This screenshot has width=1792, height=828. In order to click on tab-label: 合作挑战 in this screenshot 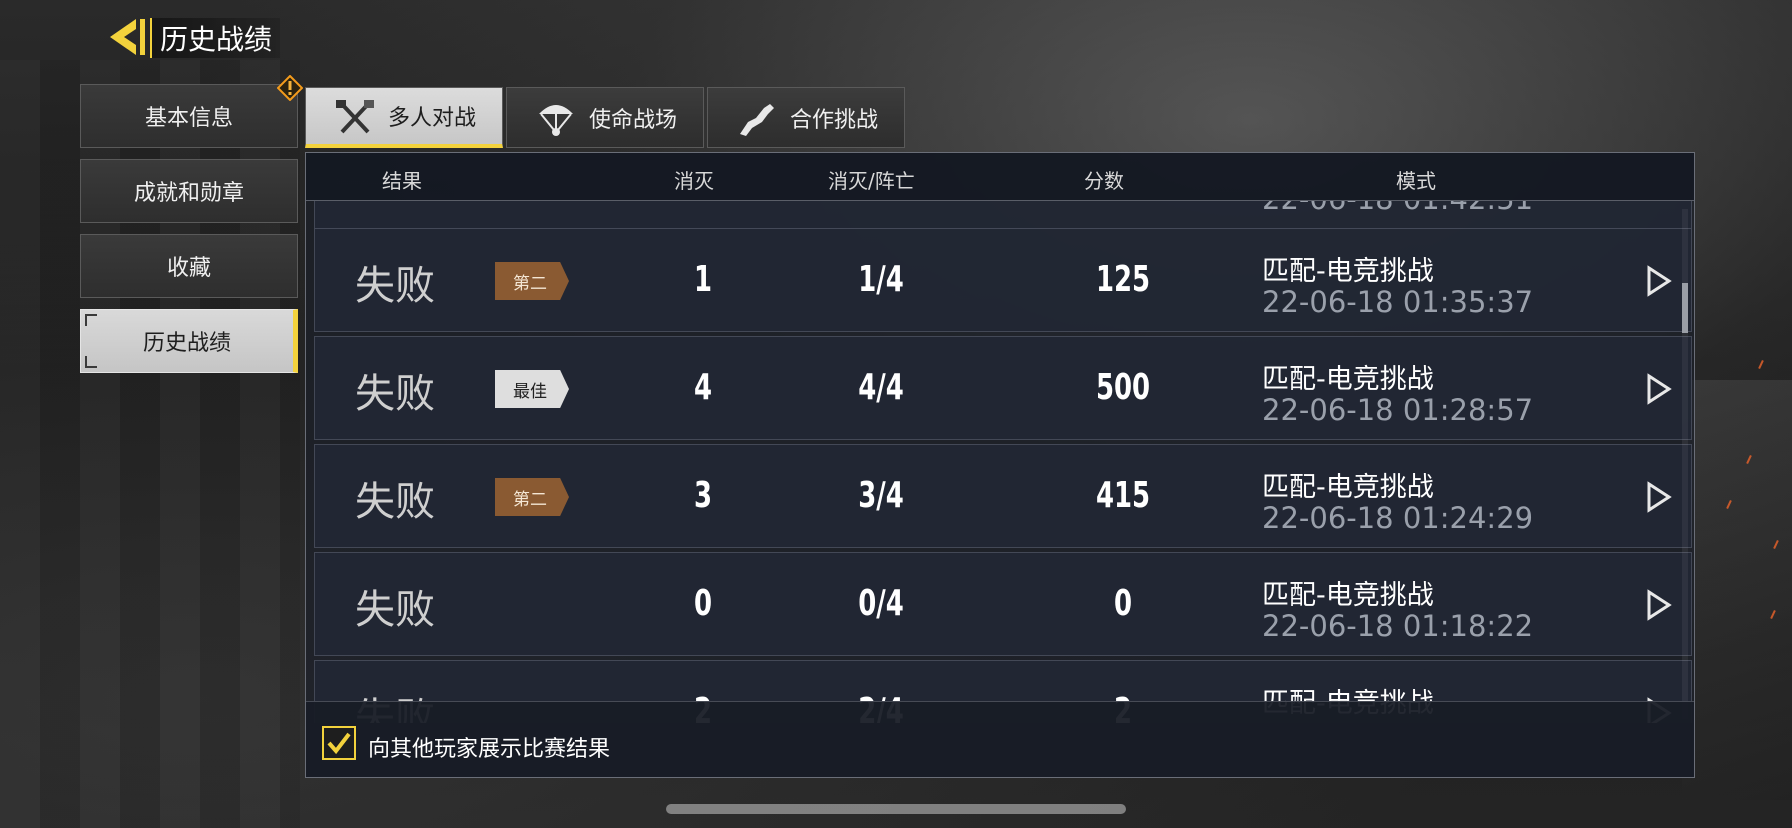, I will do `click(833, 120)`.